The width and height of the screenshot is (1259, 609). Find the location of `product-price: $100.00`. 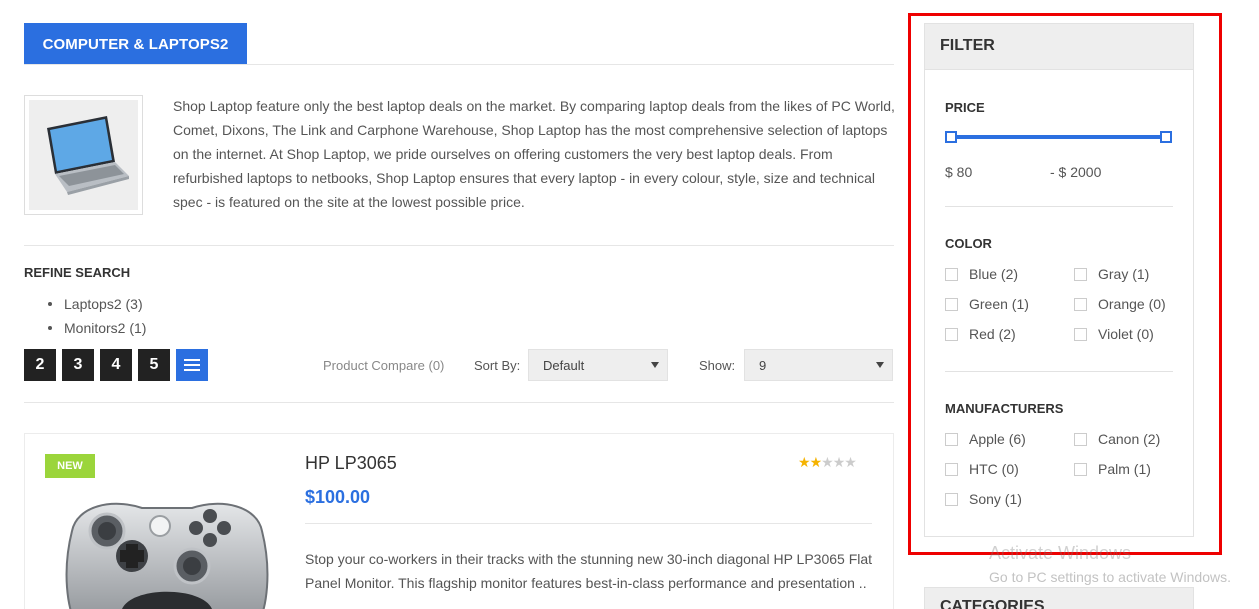

product-price: $100.00 is located at coordinates (338, 497).